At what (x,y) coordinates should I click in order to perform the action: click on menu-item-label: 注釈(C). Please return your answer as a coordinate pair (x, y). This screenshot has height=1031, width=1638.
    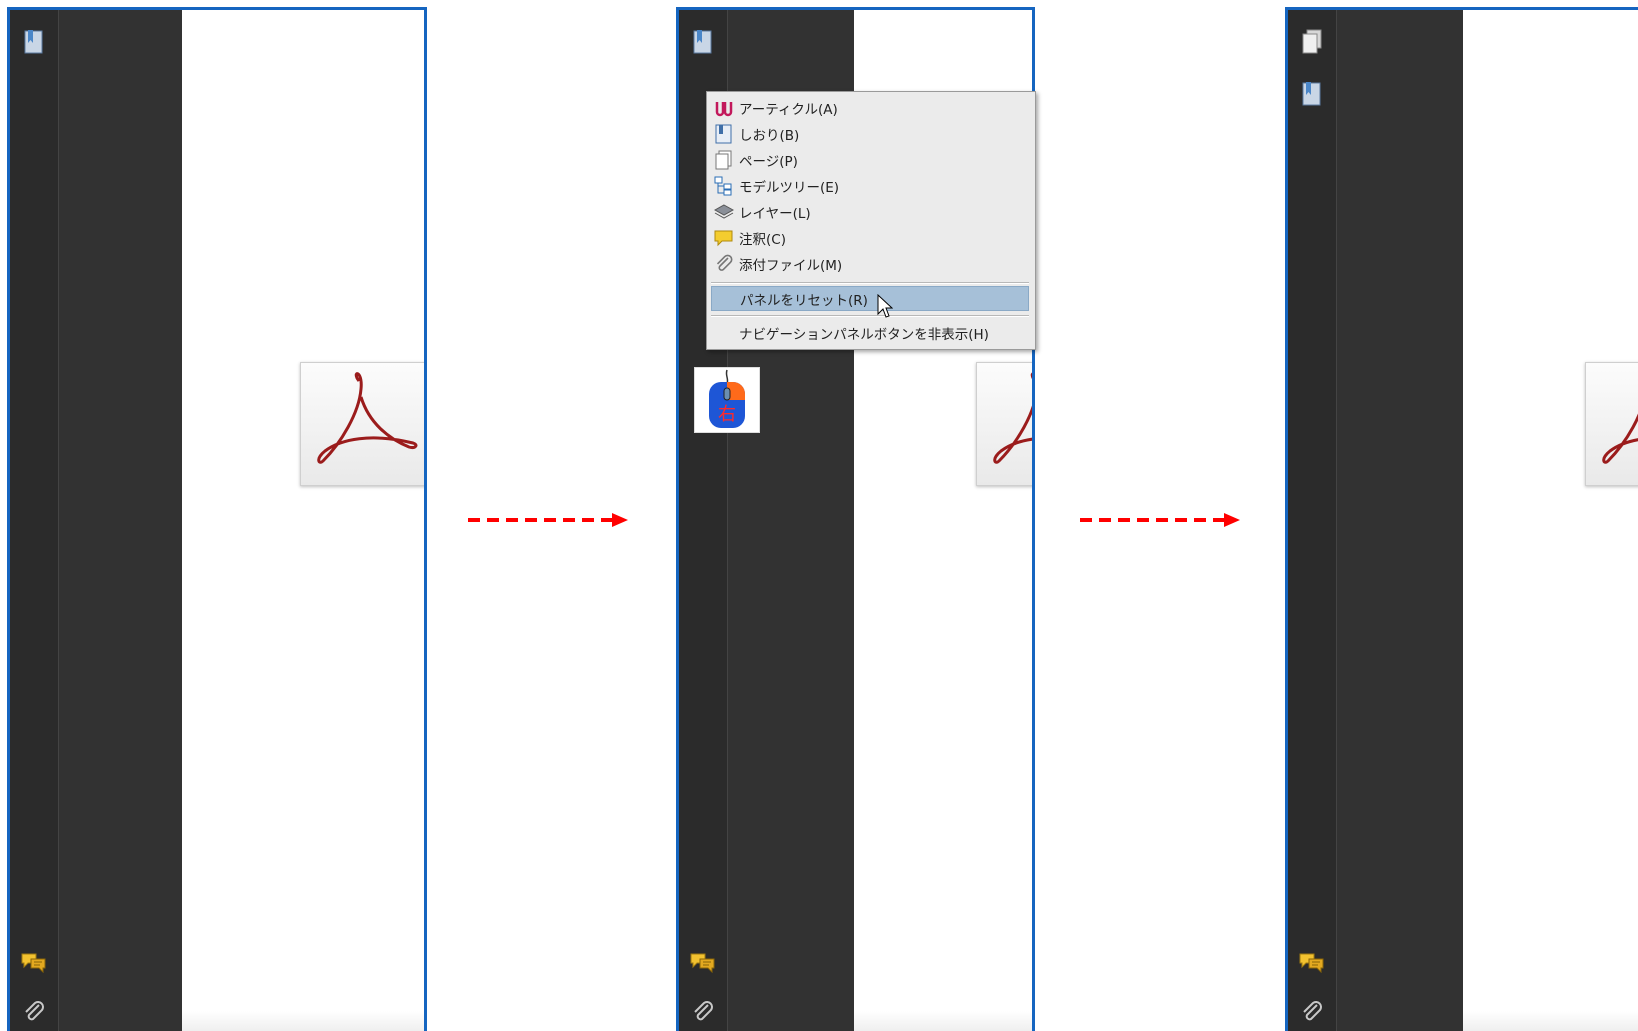
    Looking at the image, I should click on (762, 239).